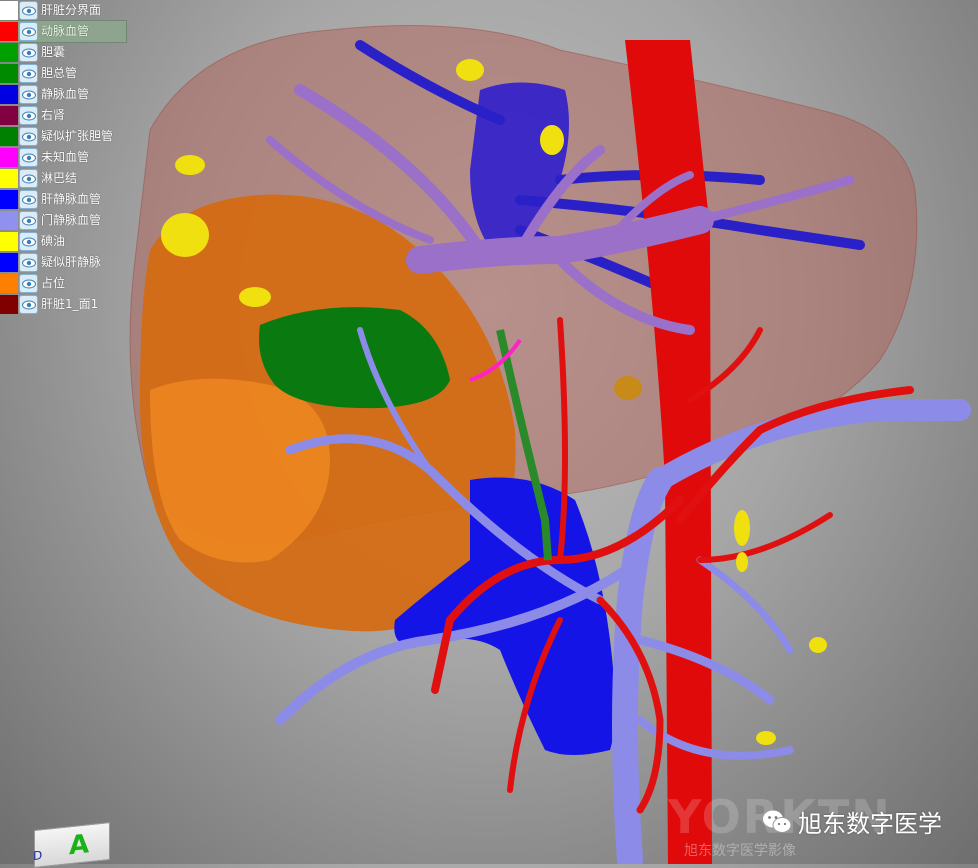 The height and width of the screenshot is (868, 978). Describe the element at coordinates (77, 136) in the screenshot. I see `layer-label: 疑似扩张胆管` at that location.